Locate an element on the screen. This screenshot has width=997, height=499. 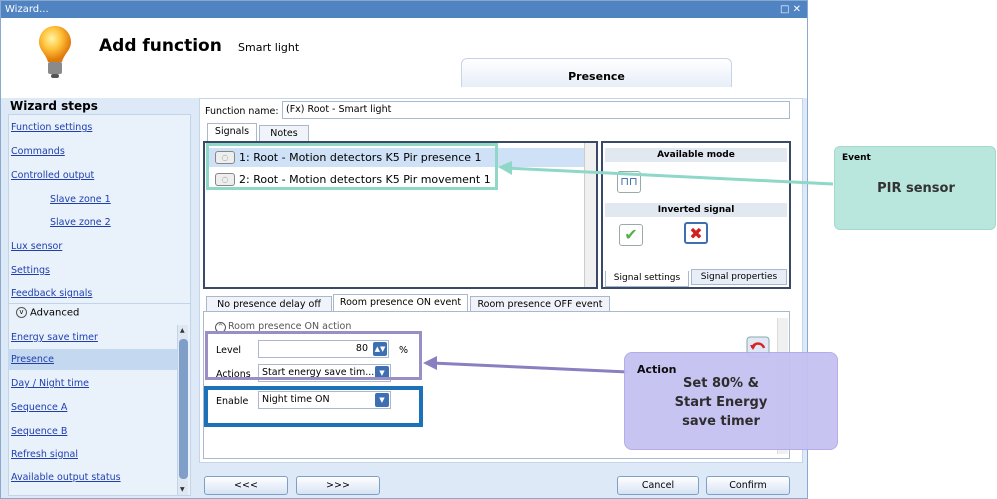
action-callout-text: Set 80% & Start Energy save timer is located at coordinates (721, 402).